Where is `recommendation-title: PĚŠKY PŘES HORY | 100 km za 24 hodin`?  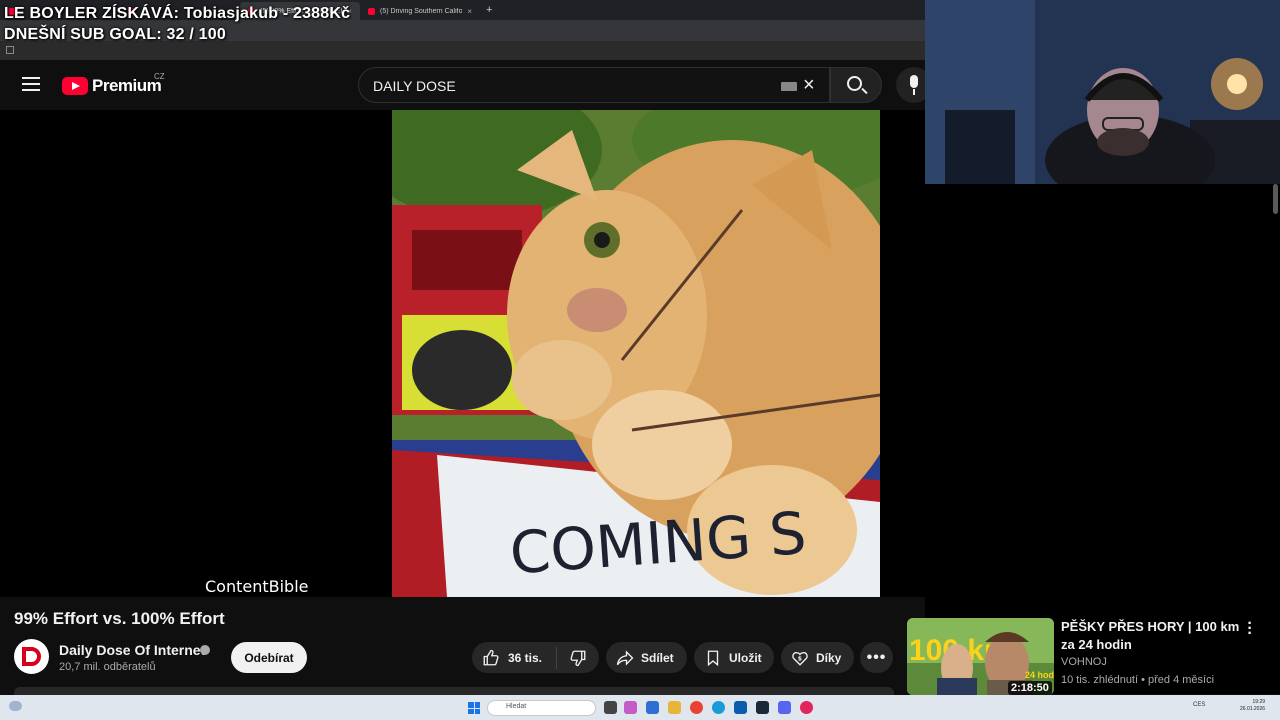
recommendation-title: PĚŠKY PŘES HORY | 100 km za 24 hodin is located at coordinates (1151, 636).